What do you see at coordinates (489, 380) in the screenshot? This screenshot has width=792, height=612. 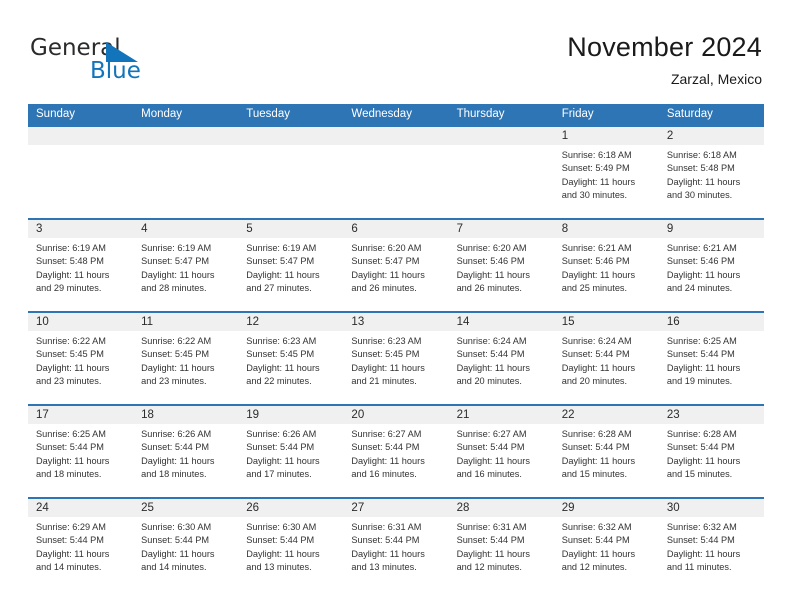 I see `daylight-duration-line2: and 20 minutes.` at bounding box center [489, 380].